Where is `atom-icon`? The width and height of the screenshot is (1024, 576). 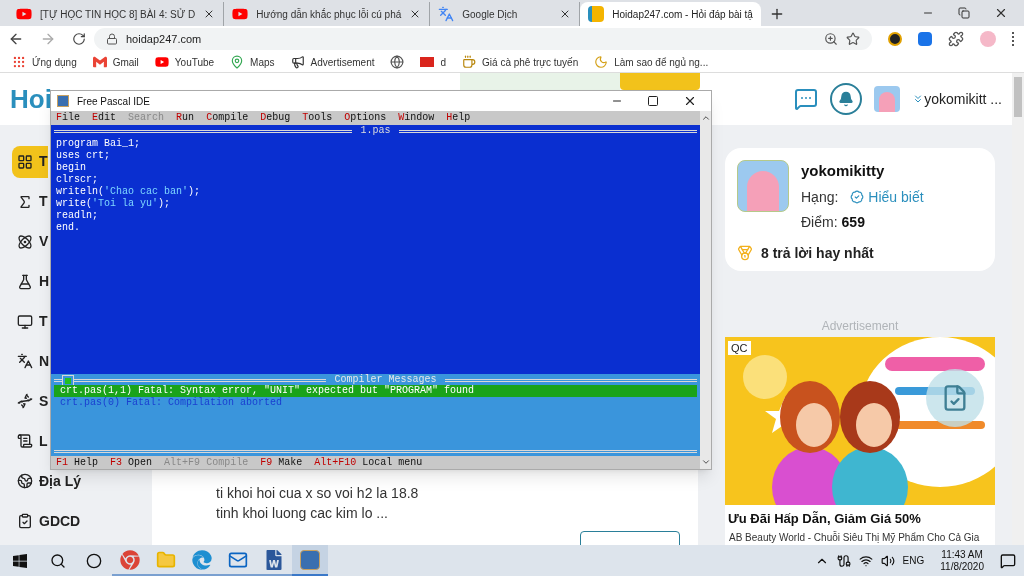 atom-icon is located at coordinates (25, 241).